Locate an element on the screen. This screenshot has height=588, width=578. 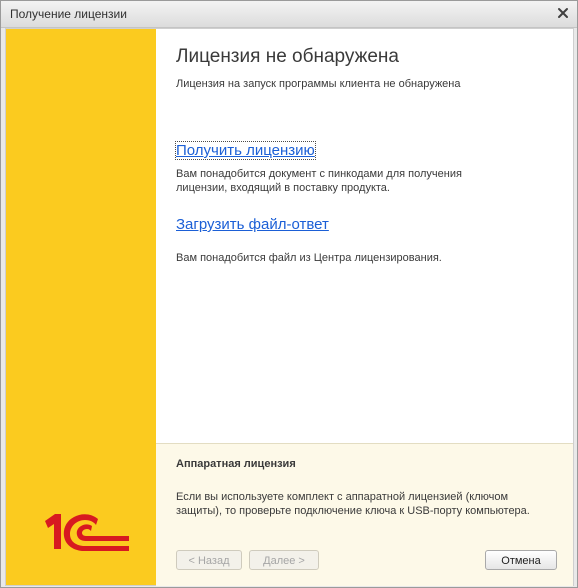
back-button: < Назад is located at coordinates (209, 560).